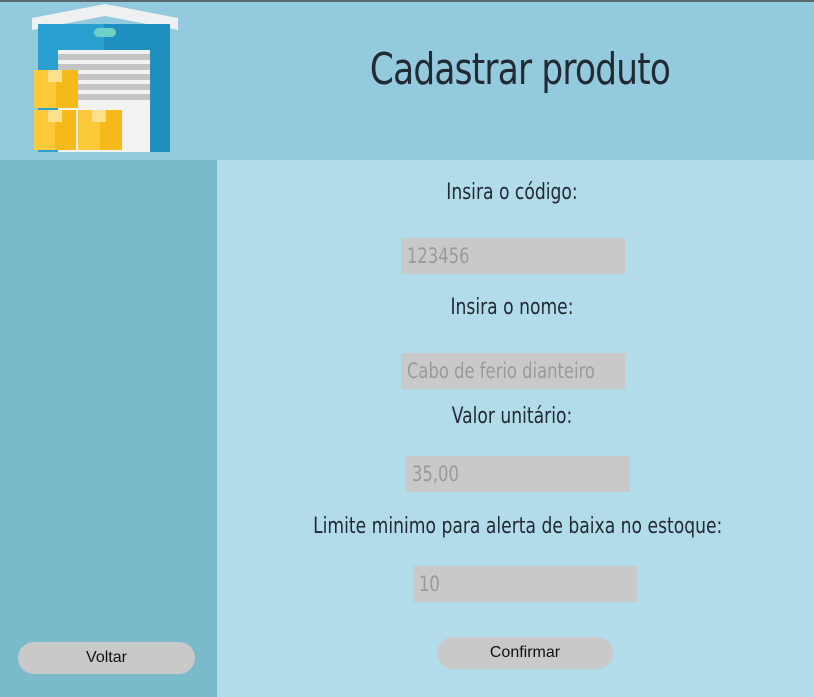  What do you see at coordinates (518, 474) in the screenshot?
I see `price-field: 35,00` at bounding box center [518, 474].